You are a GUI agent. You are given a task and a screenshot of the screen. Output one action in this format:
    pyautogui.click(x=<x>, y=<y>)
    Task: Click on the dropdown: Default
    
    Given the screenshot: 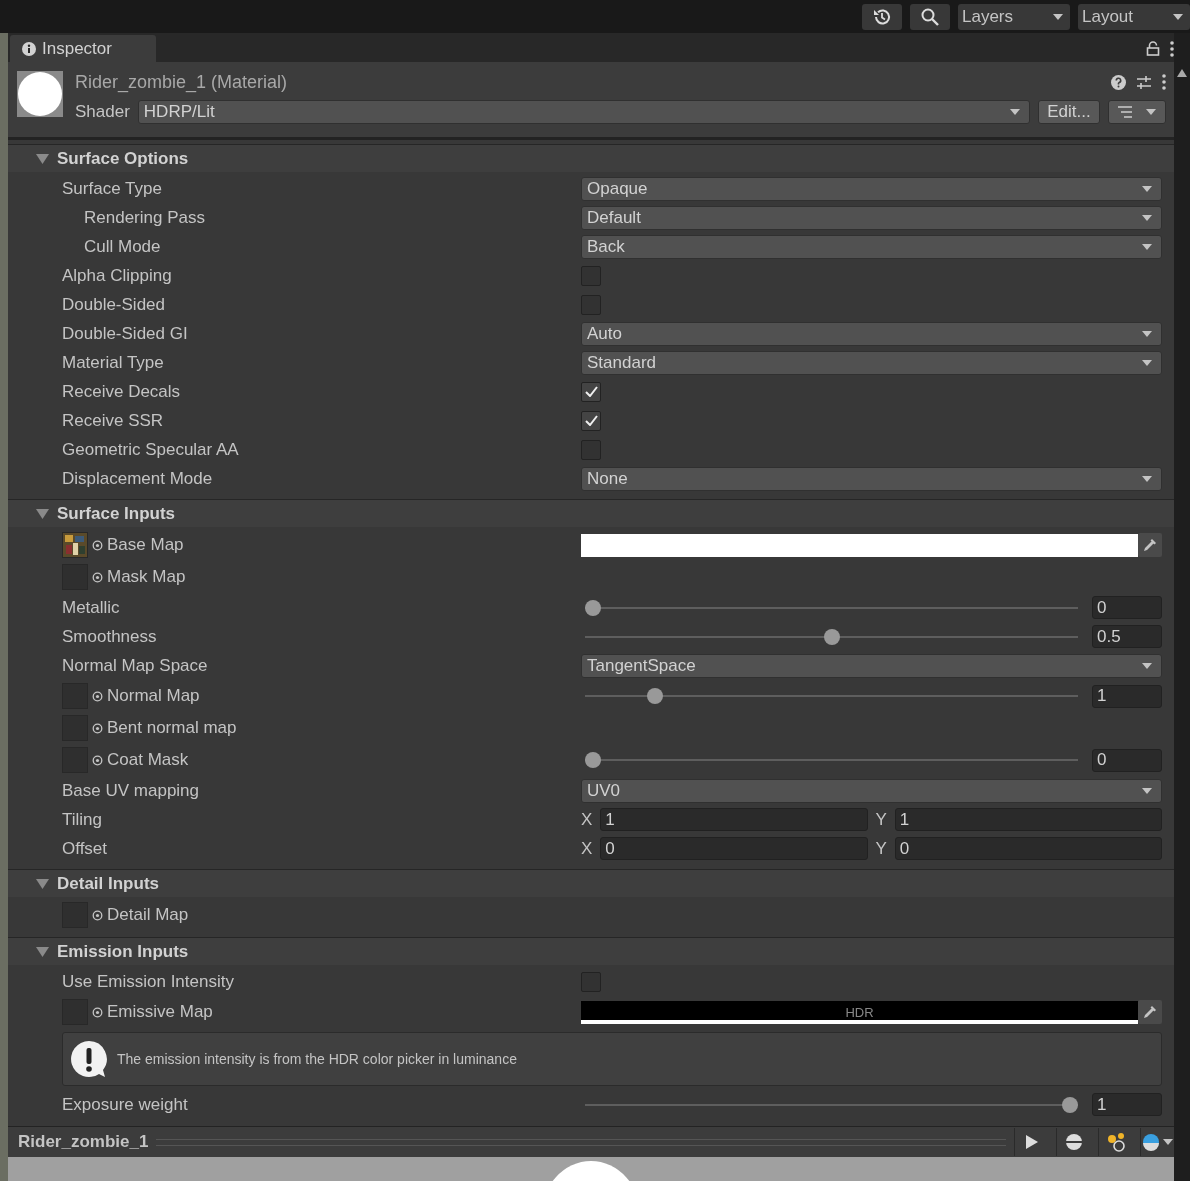 What is the action you would take?
    pyautogui.click(x=871, y=217)
    